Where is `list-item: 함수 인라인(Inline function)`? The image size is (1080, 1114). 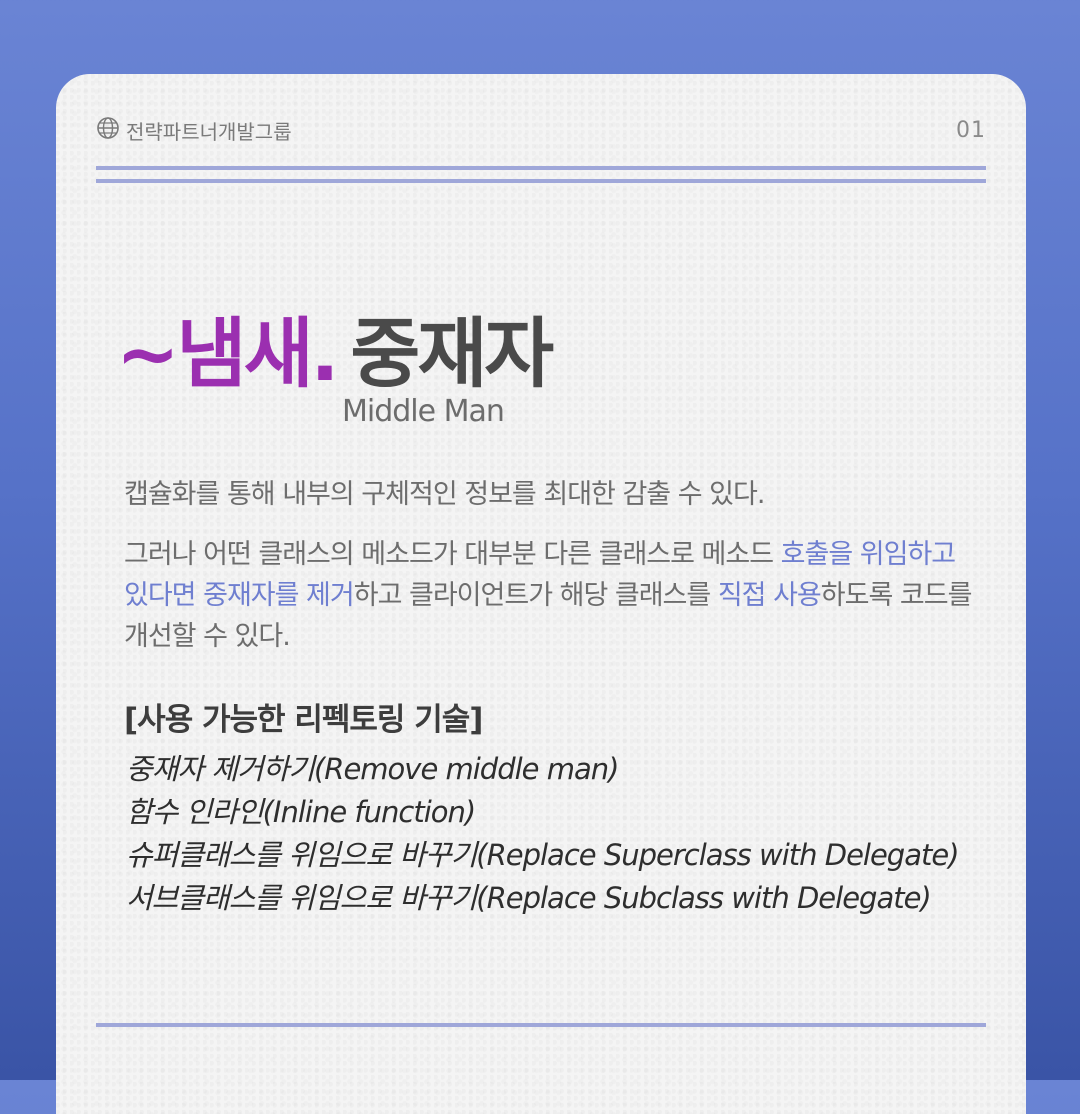 list-item: 함수 인라인(Inline function) is located at coordinates (301, 812).